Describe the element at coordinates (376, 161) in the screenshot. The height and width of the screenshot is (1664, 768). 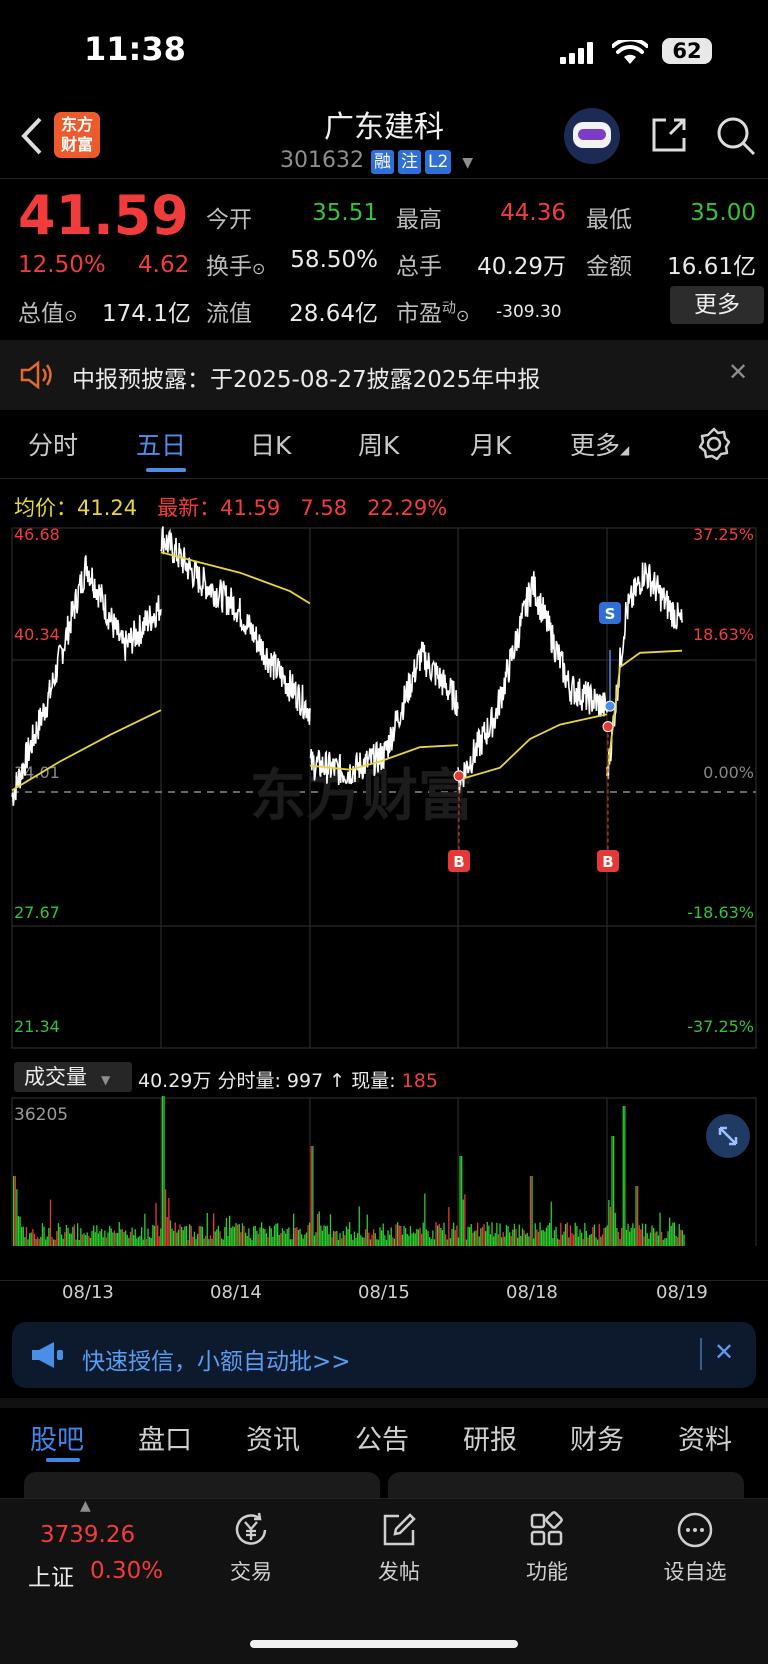
I see `stock-subtitle: 301632 融注 L2 ▼` at that location.